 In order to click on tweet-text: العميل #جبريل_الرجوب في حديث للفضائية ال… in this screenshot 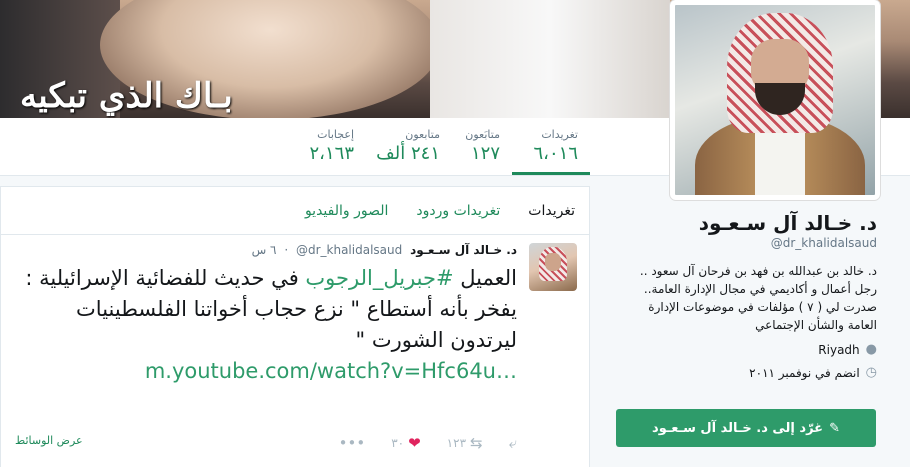, I will do `click(267, 325)`.